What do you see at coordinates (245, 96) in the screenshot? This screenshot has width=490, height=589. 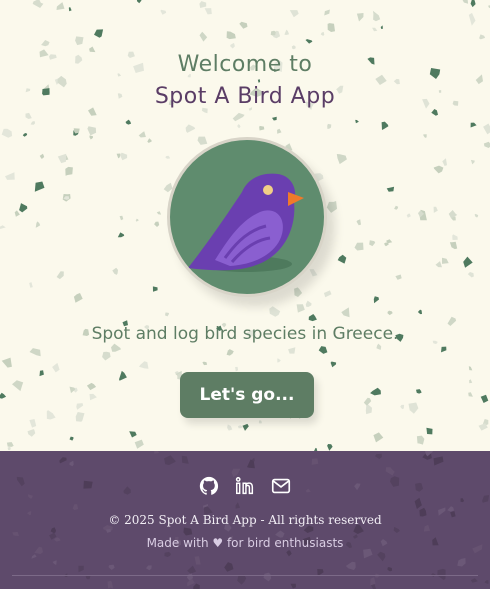 I see `app-title: Spot A Bird App` at bounding box center [245, 96].